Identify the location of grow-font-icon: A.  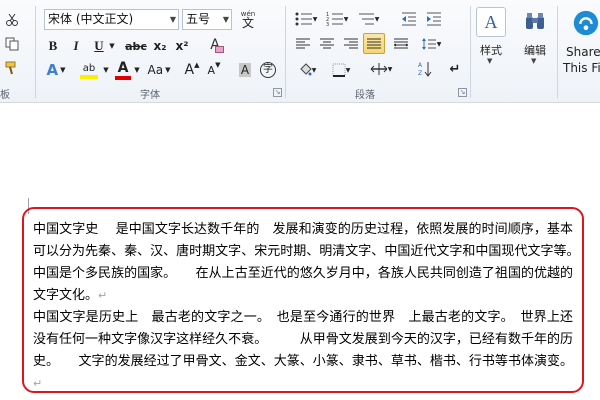
(189, 70).